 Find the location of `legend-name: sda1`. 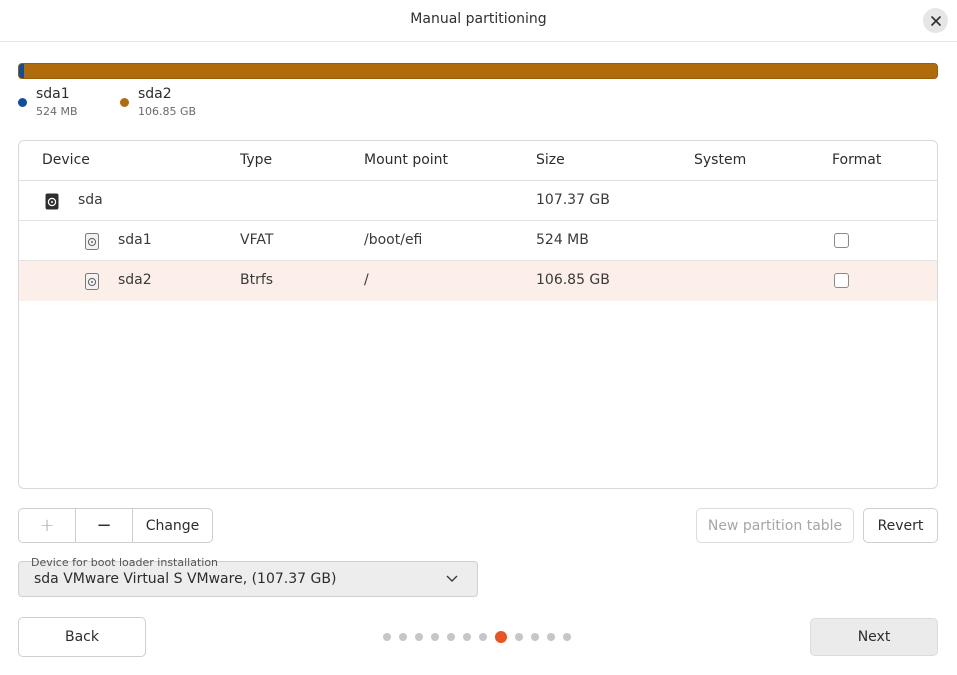

legend-name: sda1 is located at coordinates (53, 94).